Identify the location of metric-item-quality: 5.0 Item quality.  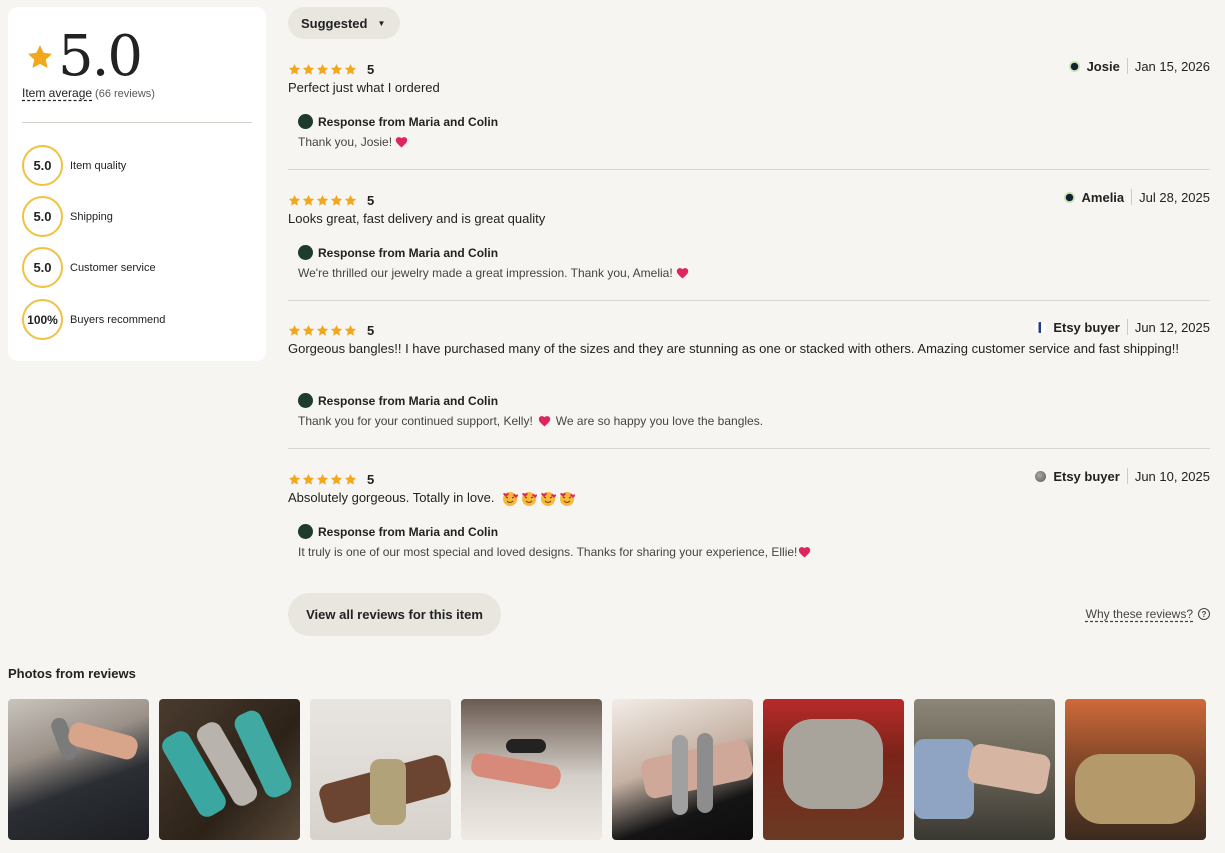
(74, 165).